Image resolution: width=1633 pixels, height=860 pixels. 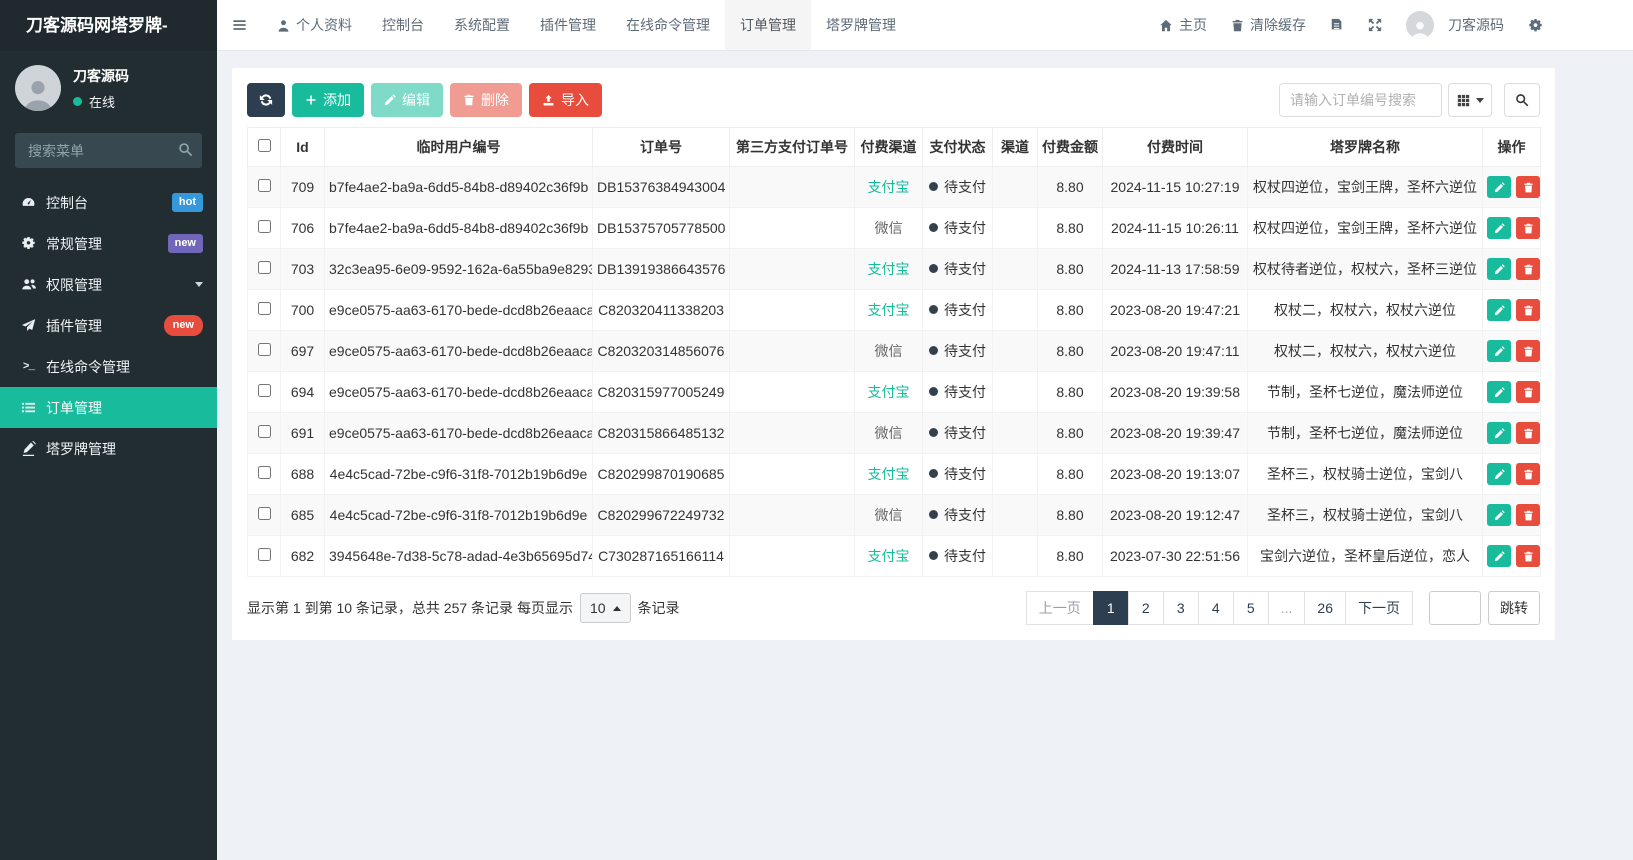 What do you see at coordinates (1365, 269) in the screenshot?
I see `cell-tarot-names: 权杖待者逆位，权杖六，圣杯三逆位` at bounding box center [1365, 269].